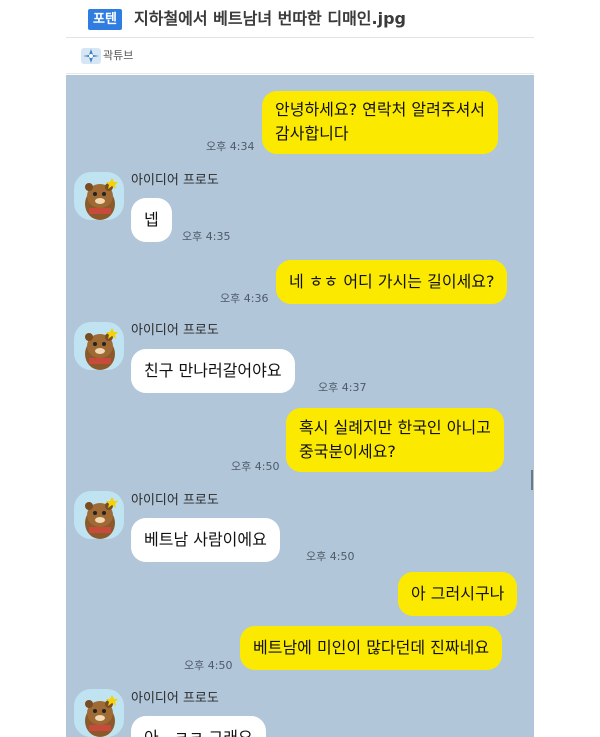 The height and width of the screenshot is (737, 600). I want to click on message-line: 베트남에 미인이 많다던데 진짜네요, so click(371, 647).